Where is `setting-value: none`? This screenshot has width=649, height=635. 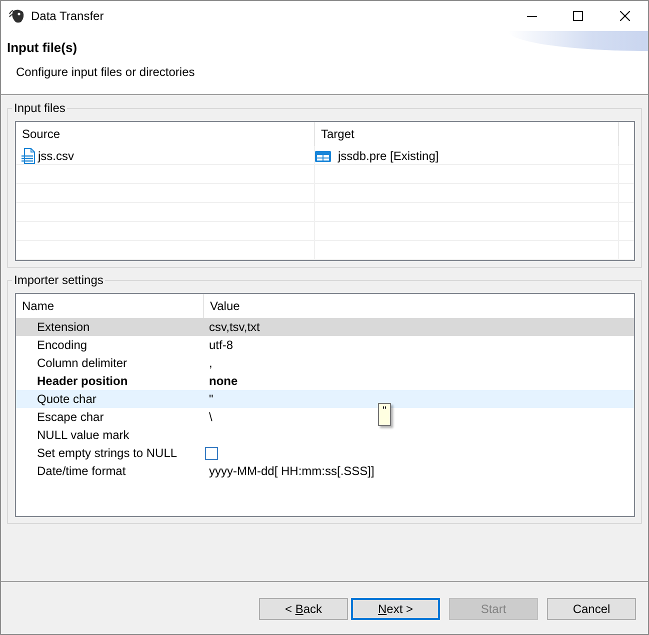 setting-value: none is located at coordinates (223, 381).